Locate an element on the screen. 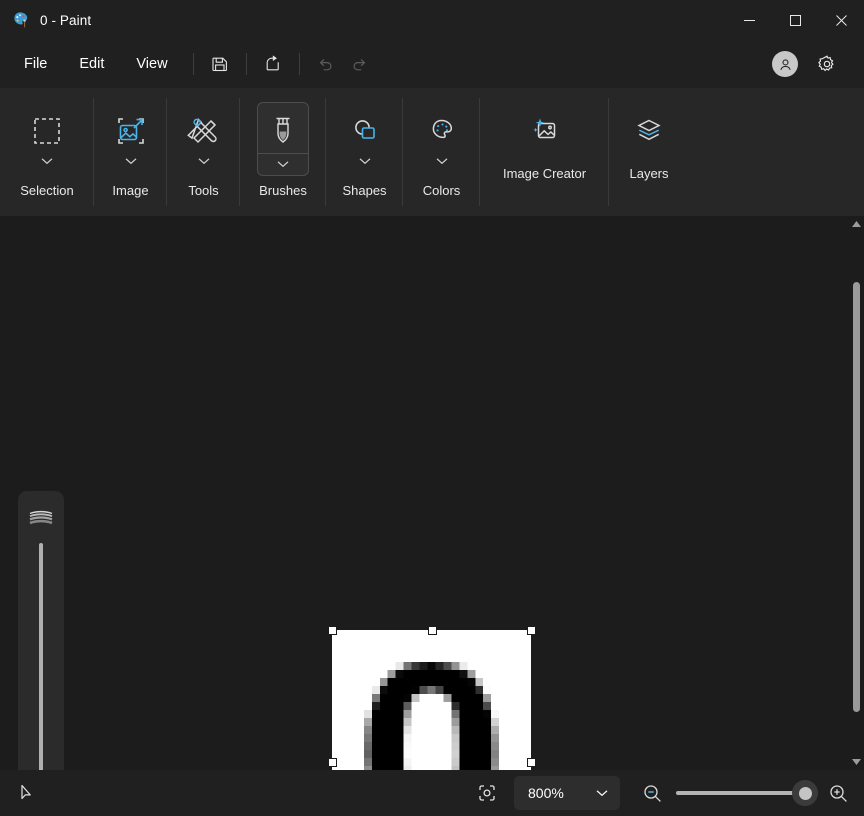  selection-handle-middle-left is located at coordinates (332, 762).